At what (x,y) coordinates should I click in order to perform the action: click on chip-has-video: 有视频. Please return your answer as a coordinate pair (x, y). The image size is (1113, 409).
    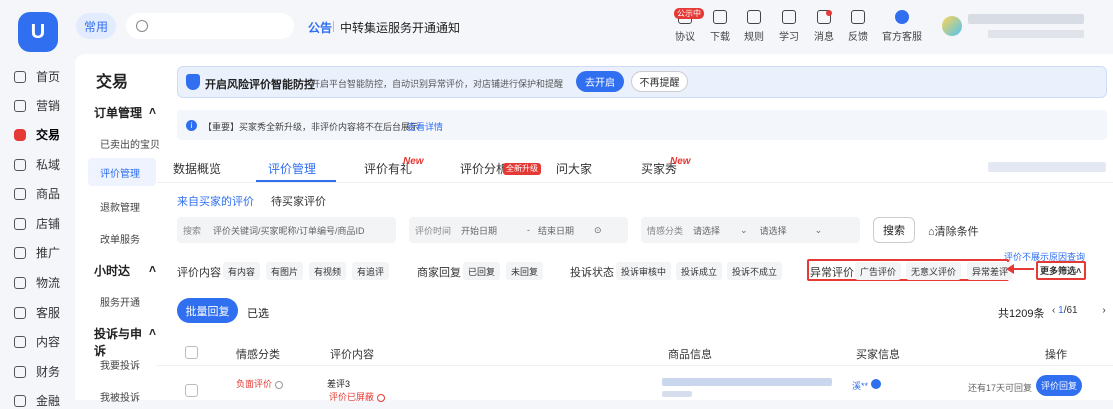
    Looking at the image, I should click on (328, 271).